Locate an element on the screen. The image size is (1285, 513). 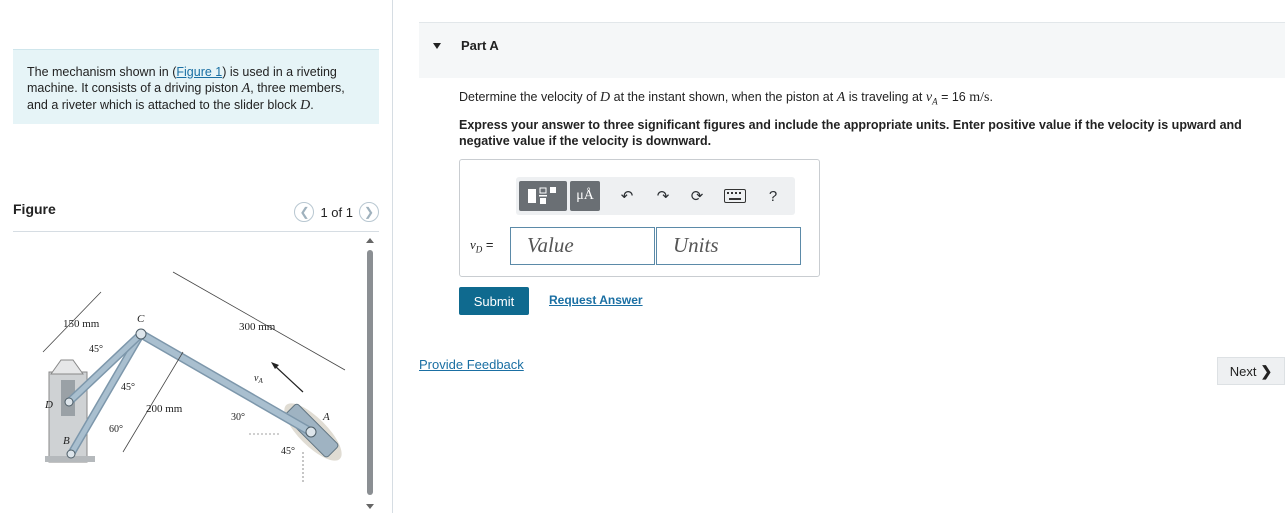
figure-link: Figure 1 is located at coordinates (199, 72).